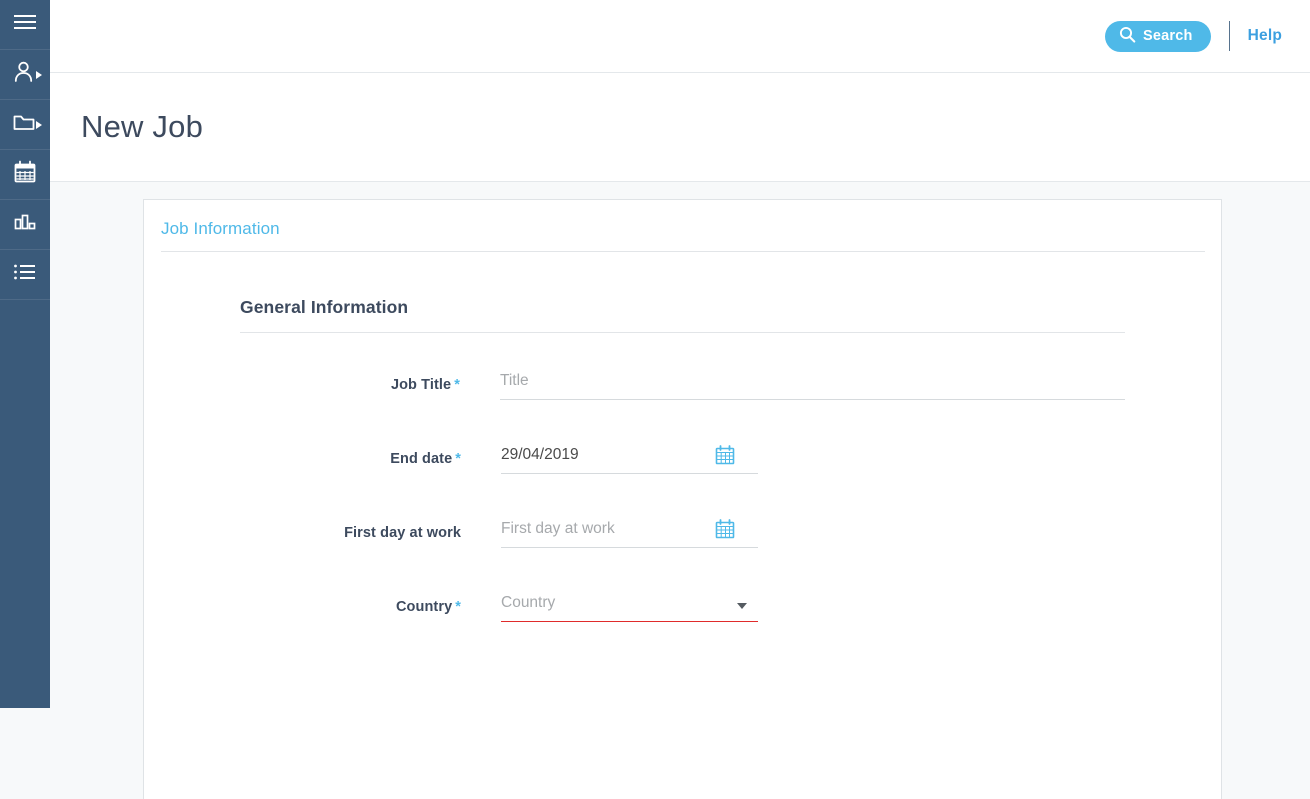 The width and height of the screenshot is (1310, 799). I want to click on country-field, so click(629, 605).